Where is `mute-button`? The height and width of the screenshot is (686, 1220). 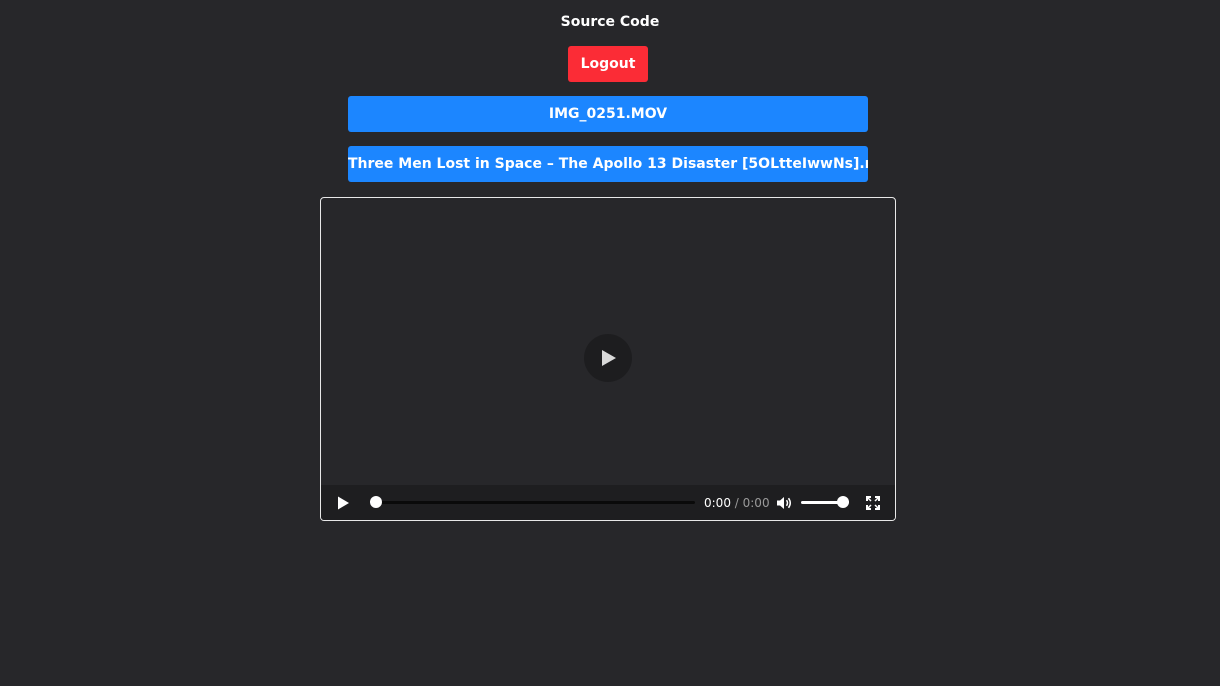
mute-button is located at coordinates (784, 503).